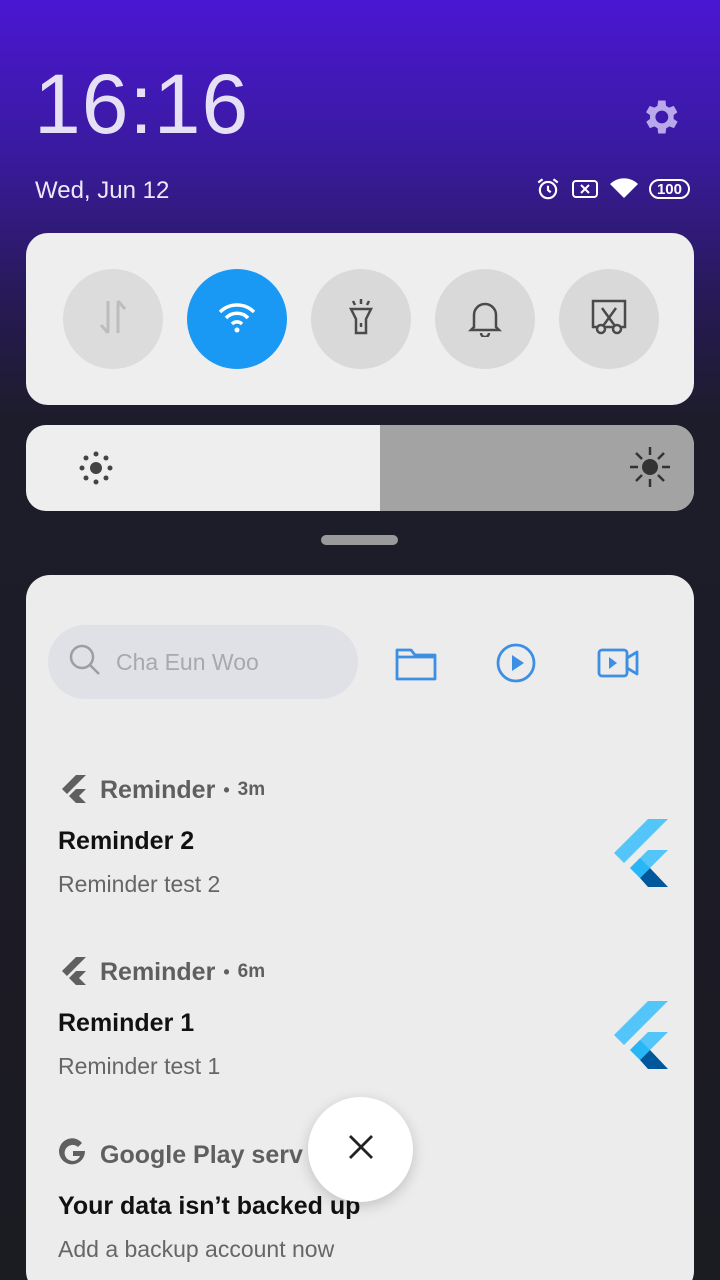  Describe the element at coordinates (660, 117) in the screenshot. I see `settings-gear-icon` at that location.